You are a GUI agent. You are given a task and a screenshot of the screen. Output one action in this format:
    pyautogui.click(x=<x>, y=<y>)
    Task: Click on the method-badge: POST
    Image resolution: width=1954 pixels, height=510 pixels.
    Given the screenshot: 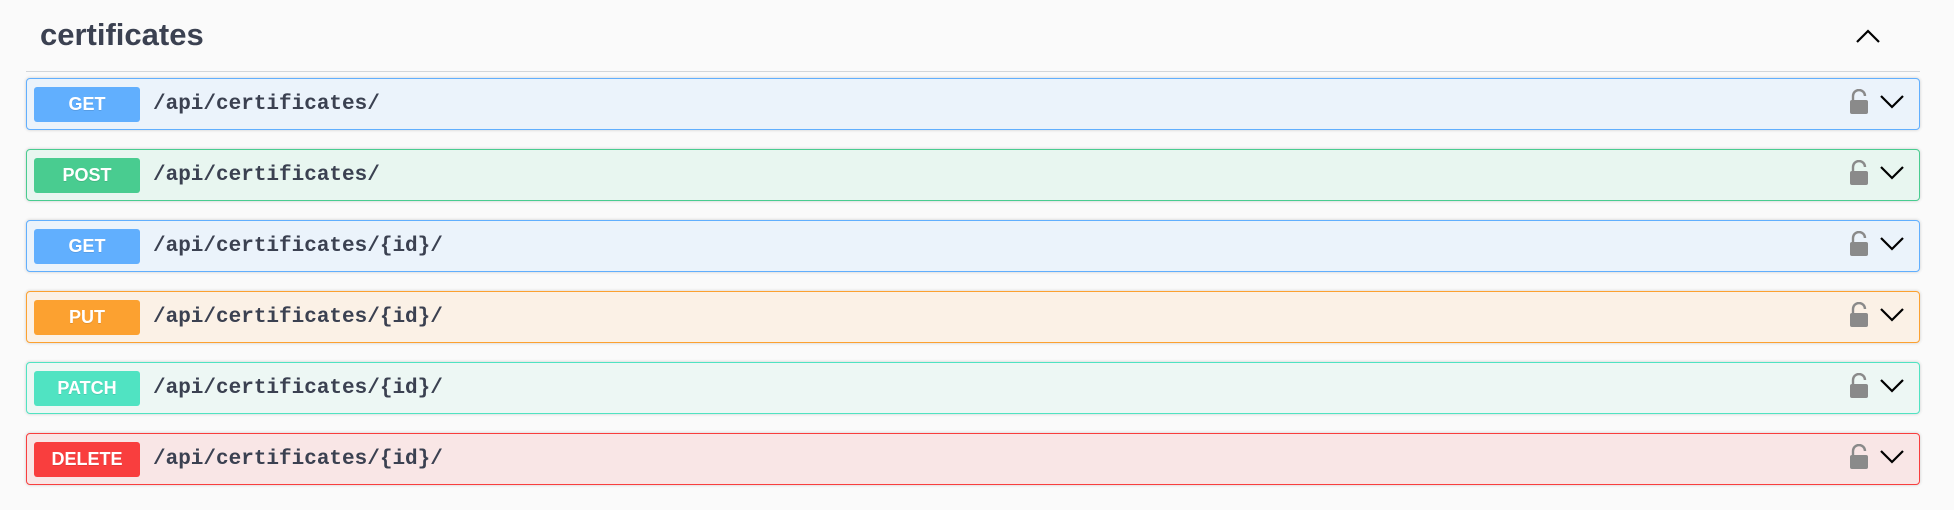 What is the action you would take?
    pyautogui.click(x=87, y=175)
    